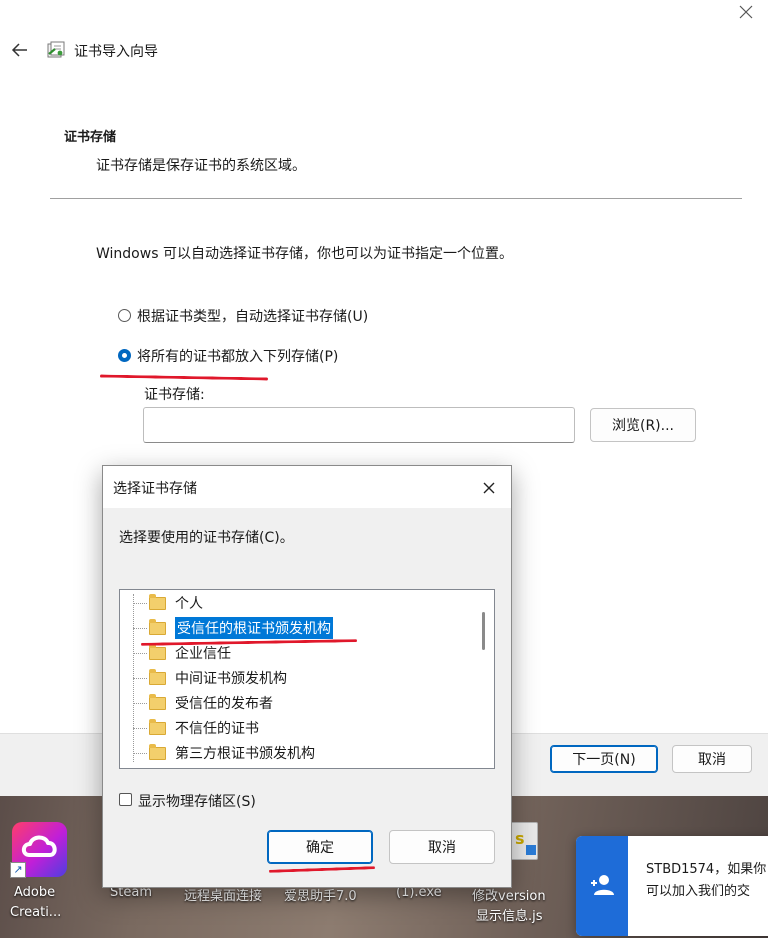 This screenshot has height=938, width=768. I want to click on notification-icon-area, so click(602, 886).